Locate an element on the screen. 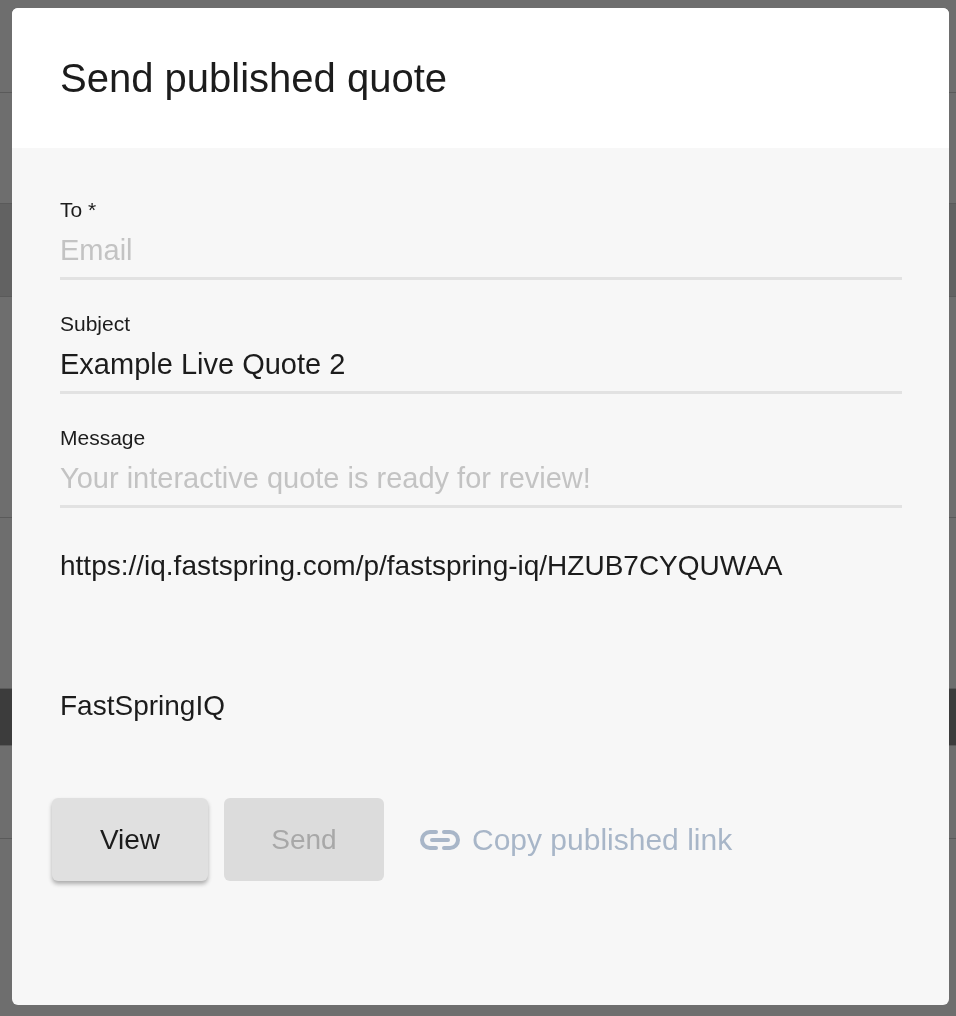 This screenshot has width=956, height=1016. quote-link-text: https://iq.fastspring.com/p/fastspring-iq/HZUB7CYQUWAA is located at coordinates (422, 566).